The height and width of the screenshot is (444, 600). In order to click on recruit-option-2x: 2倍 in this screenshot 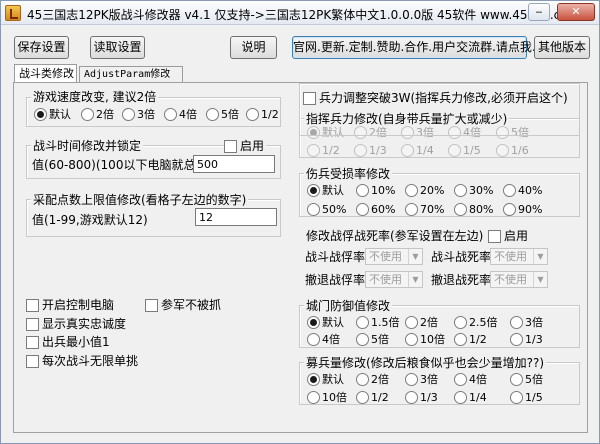, I will do `click(372, 379)`.